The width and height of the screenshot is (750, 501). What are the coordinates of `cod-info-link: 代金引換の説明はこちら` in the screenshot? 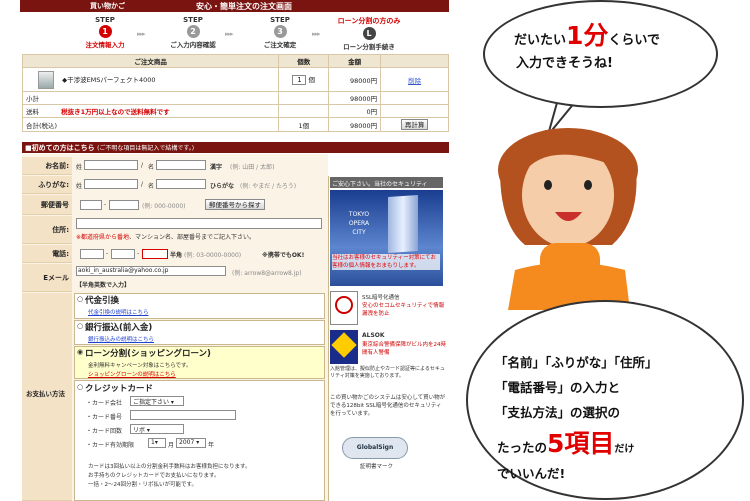 It's located at (118, 312).